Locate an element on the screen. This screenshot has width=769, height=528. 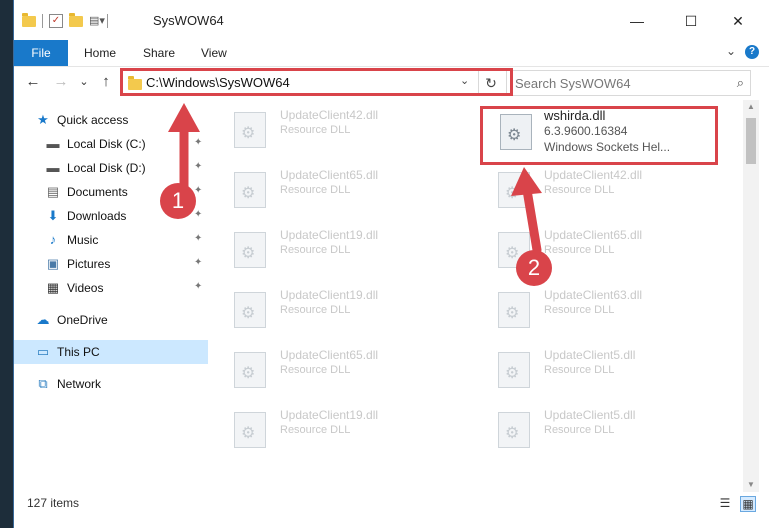
help-icon: ? is located at coordinates (752, 52).